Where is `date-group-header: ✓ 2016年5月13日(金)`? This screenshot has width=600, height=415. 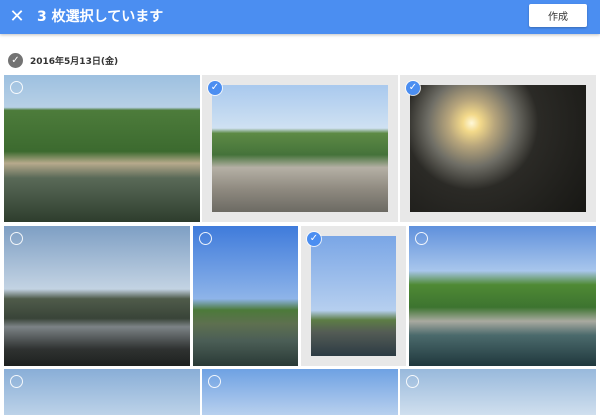 date-group-header: ✓ 2016年5月13日(金) is located at coordinates (63, 60).